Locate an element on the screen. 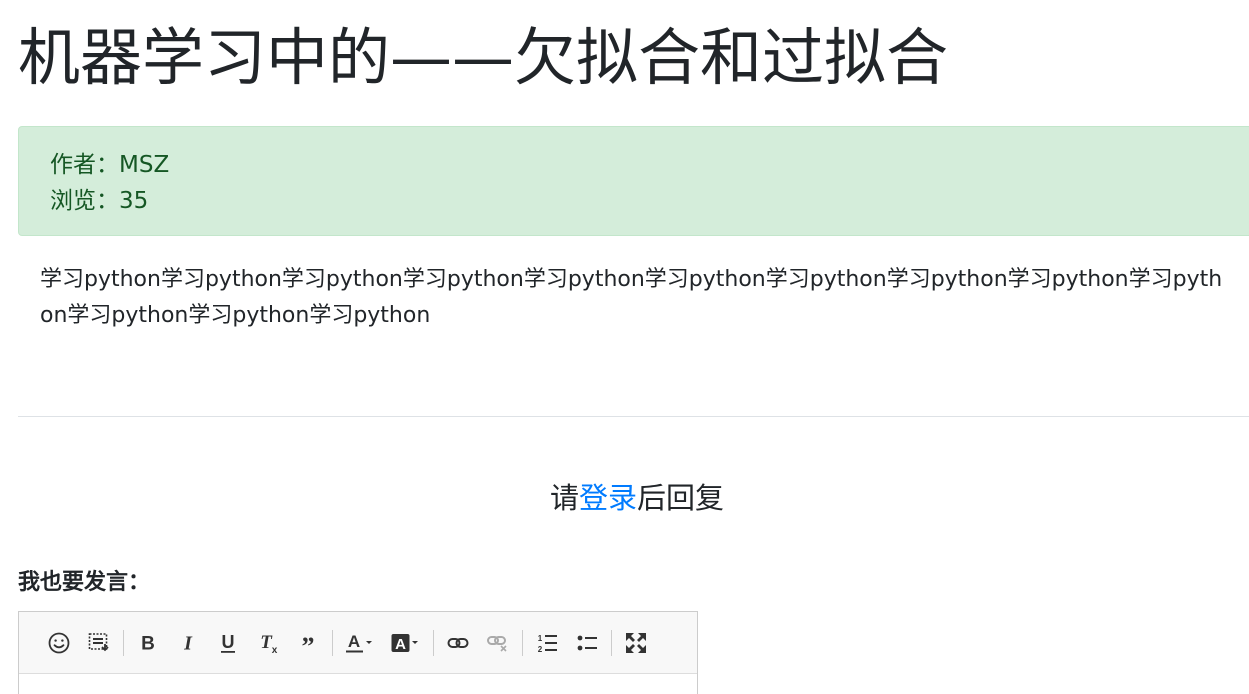 This screenshot has height=694, width=1249. editor-toolbar: B I U T x ” A A 1 2 is located at coordinates (358, 643).